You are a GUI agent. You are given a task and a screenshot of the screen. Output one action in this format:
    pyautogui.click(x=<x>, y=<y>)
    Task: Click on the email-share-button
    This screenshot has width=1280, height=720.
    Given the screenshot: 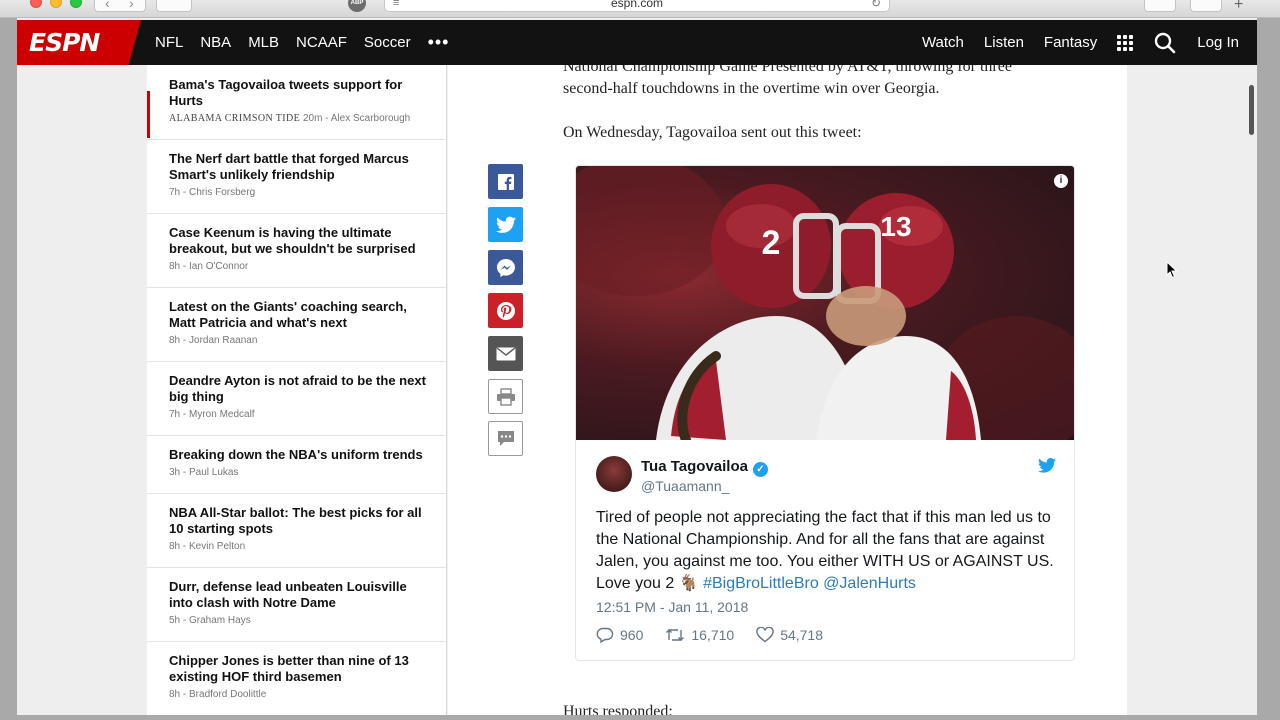 What is the action you would take?
    pyautogui.click(x=505, y=353)
    